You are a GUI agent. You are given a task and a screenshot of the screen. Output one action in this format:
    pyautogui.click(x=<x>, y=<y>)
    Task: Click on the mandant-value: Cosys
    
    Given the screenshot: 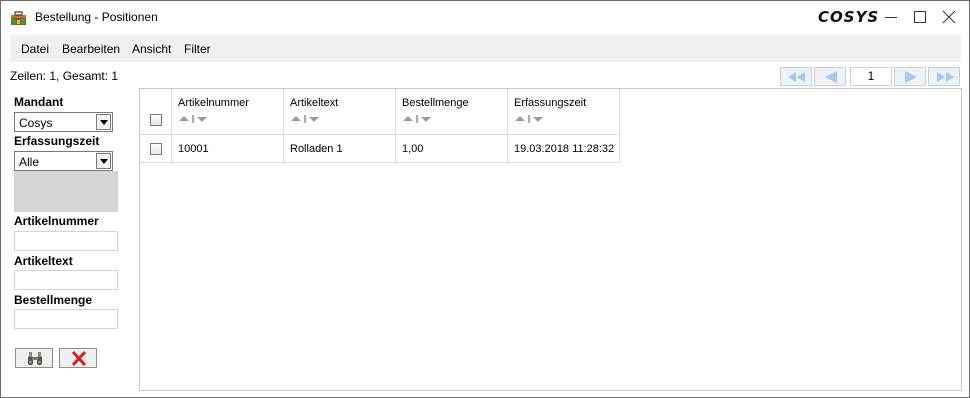 What is the action you would take?
    pyautogui.click(x=36, y=123)
    